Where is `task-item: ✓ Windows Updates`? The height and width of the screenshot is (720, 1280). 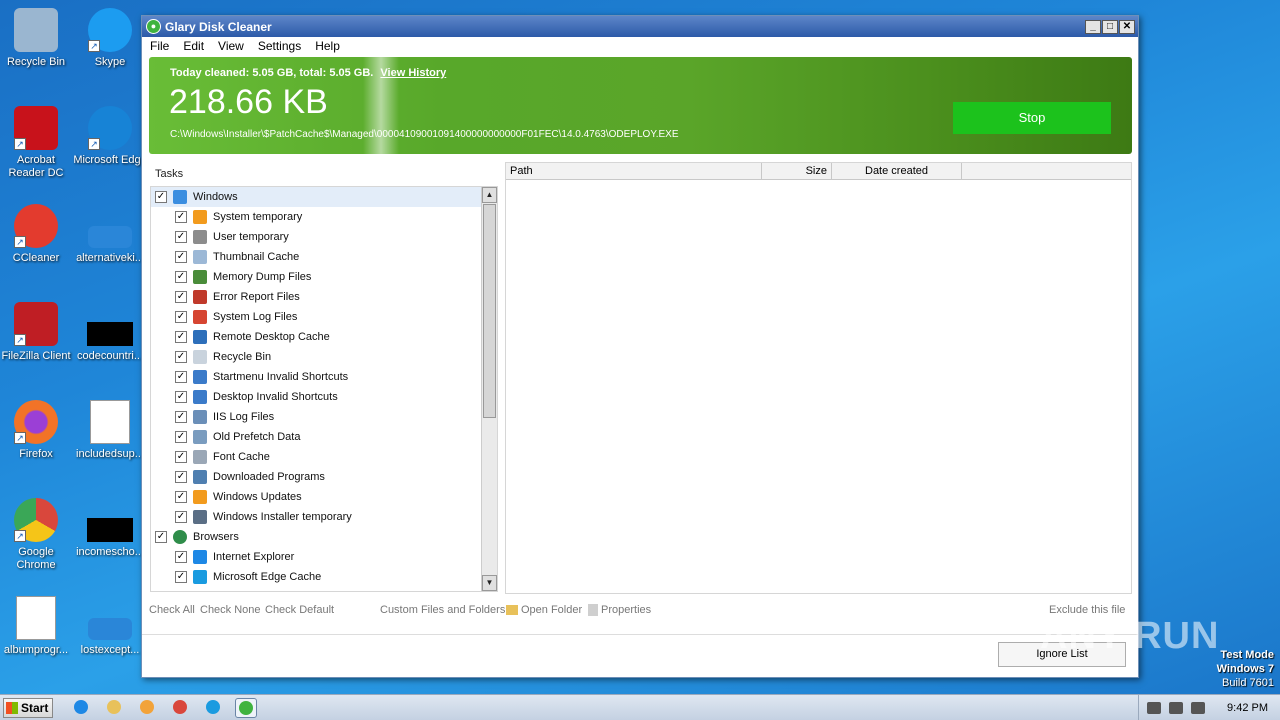
task-item: ✓ Windows Updates is located at coordinates (324, 497).